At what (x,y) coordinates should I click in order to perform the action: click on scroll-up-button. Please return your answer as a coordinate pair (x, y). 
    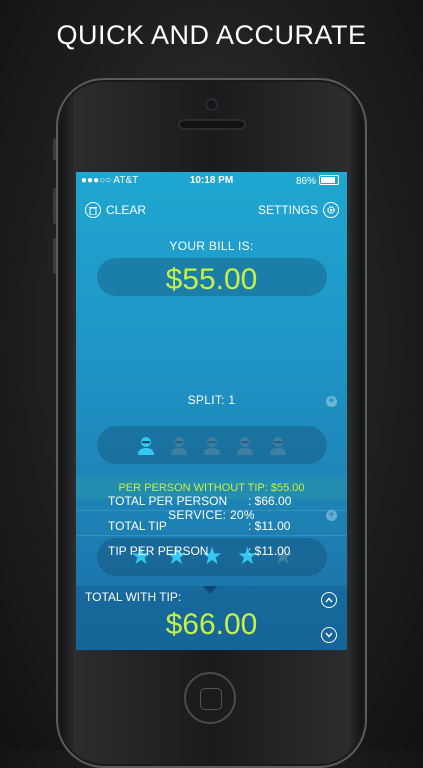
    Looking at the image, I should click on (329, 600).